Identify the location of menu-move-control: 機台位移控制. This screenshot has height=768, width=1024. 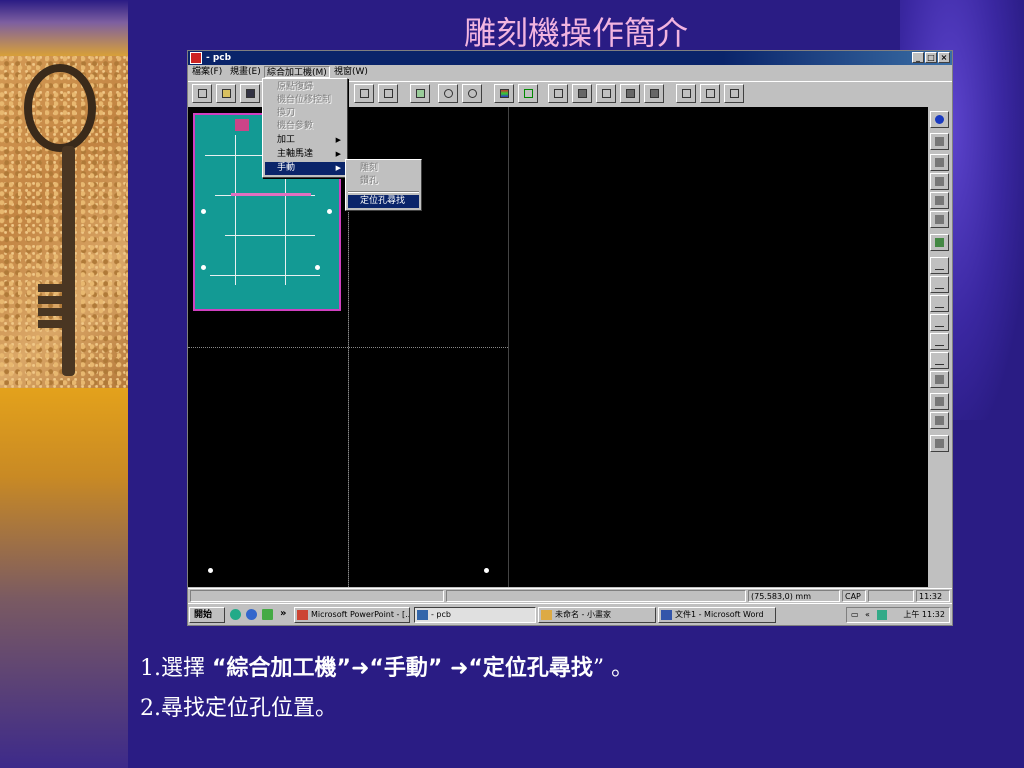
(305, 100).